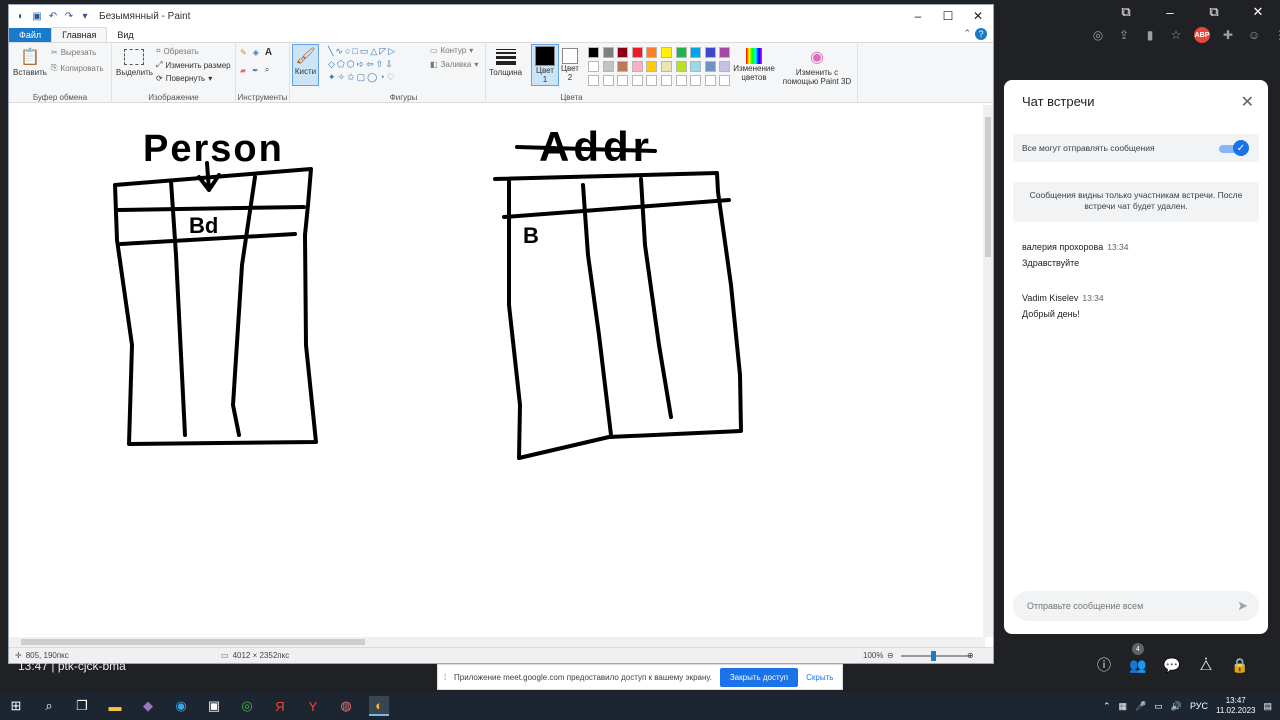 This screenshot has width=1280, height=720. I want to click on help-icon: ?, so click(981, 34).